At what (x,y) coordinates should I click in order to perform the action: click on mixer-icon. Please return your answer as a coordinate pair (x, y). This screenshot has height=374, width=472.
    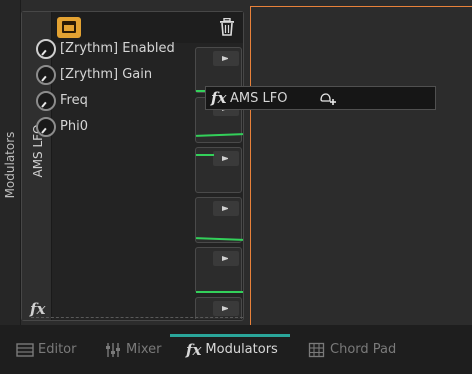
    Looking at the image, I should click on (113, 349).